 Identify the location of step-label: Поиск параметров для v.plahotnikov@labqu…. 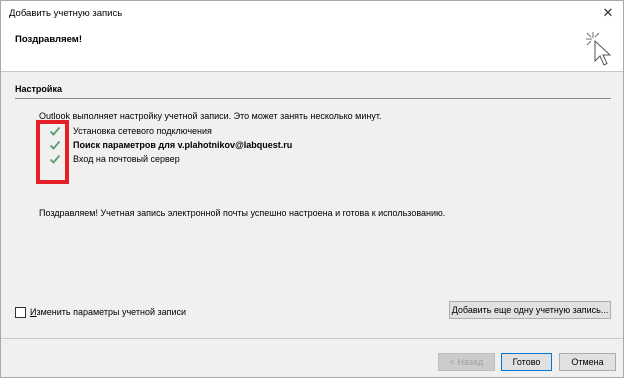
(183, 145).